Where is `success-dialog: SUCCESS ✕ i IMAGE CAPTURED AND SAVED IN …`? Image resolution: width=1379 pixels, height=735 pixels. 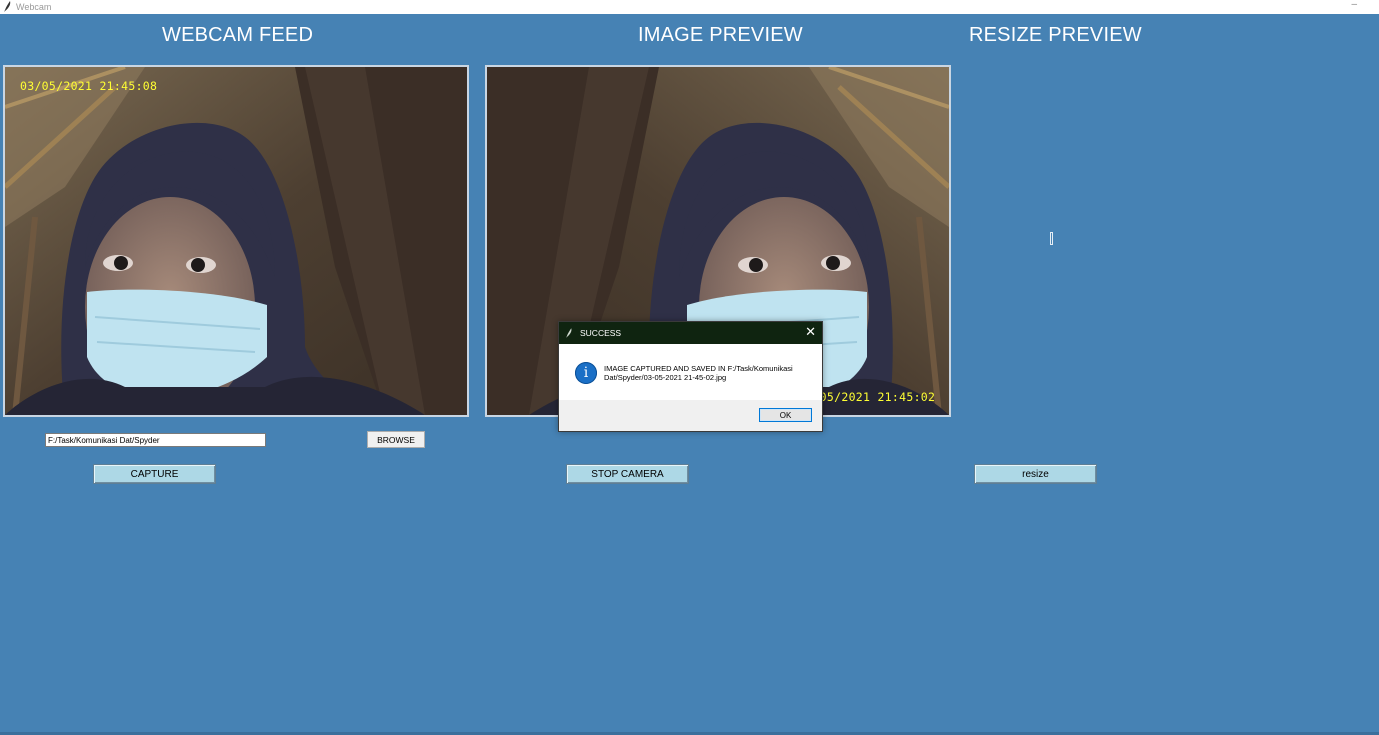
success-dialog: SUCCESS ✕ i IMAGE CAPTURED AND SAVED IN … is located at coordinates (690, 376).